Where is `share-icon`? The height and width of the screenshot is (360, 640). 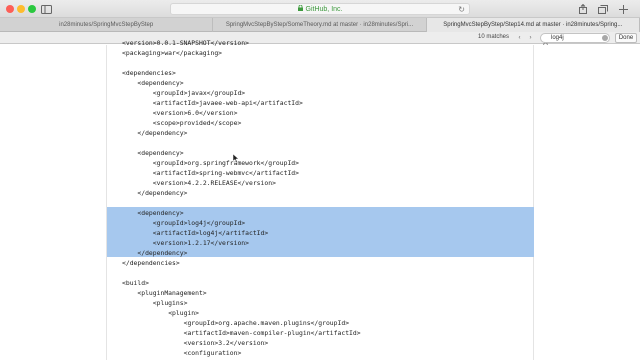 share-icon is located at coordinates (583, 9).